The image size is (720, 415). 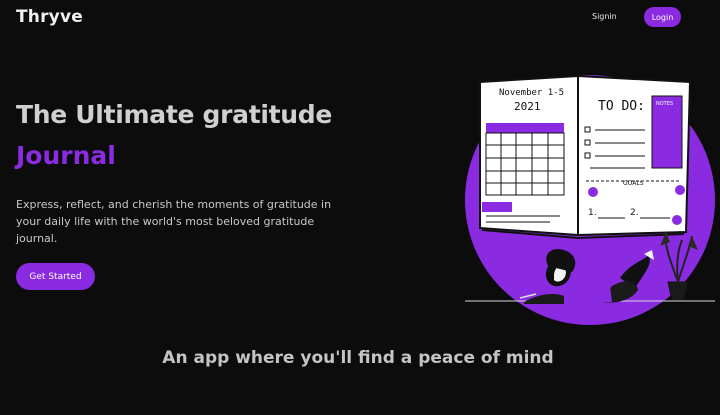 What do you see at coordinates (604, 16) in the screenshot?
I see `signin-link: Signin` at bounding box center [604, 16].